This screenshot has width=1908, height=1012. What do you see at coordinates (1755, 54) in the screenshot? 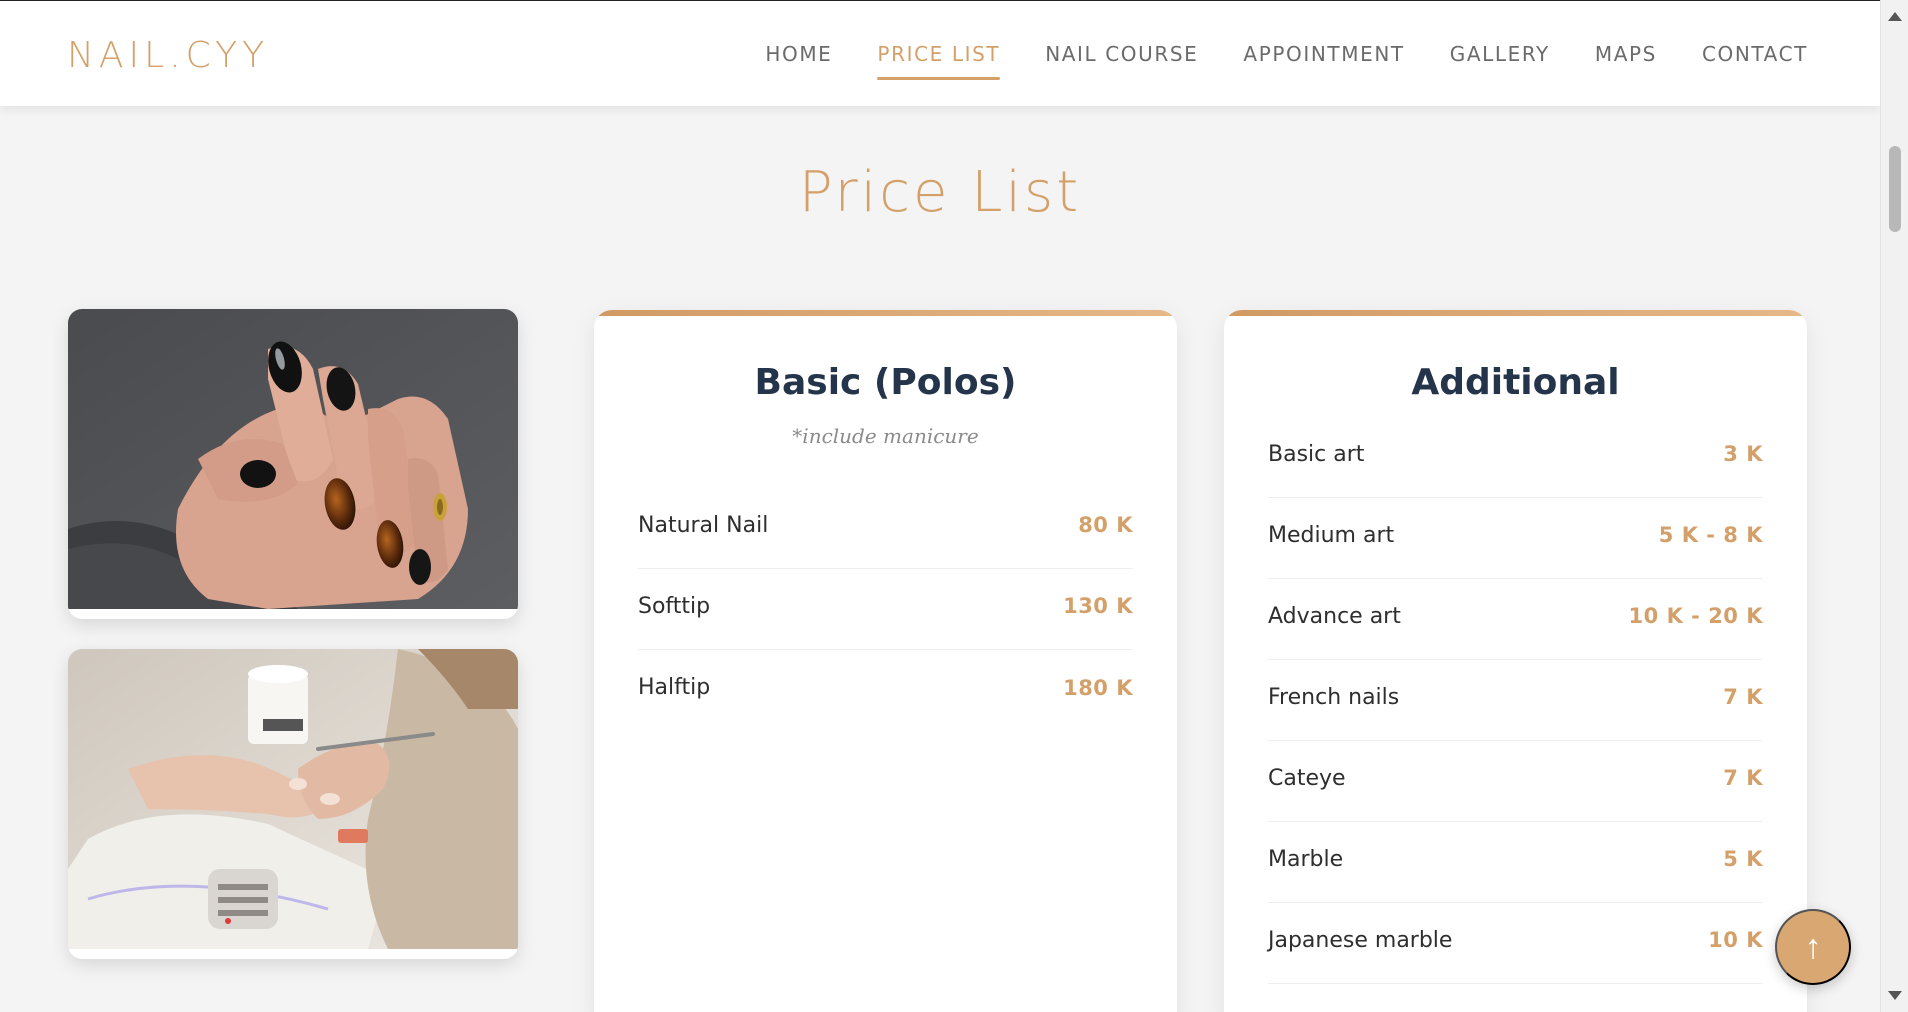
I see `nav-contact: CONTACT` at bounding box center [1755, 54].